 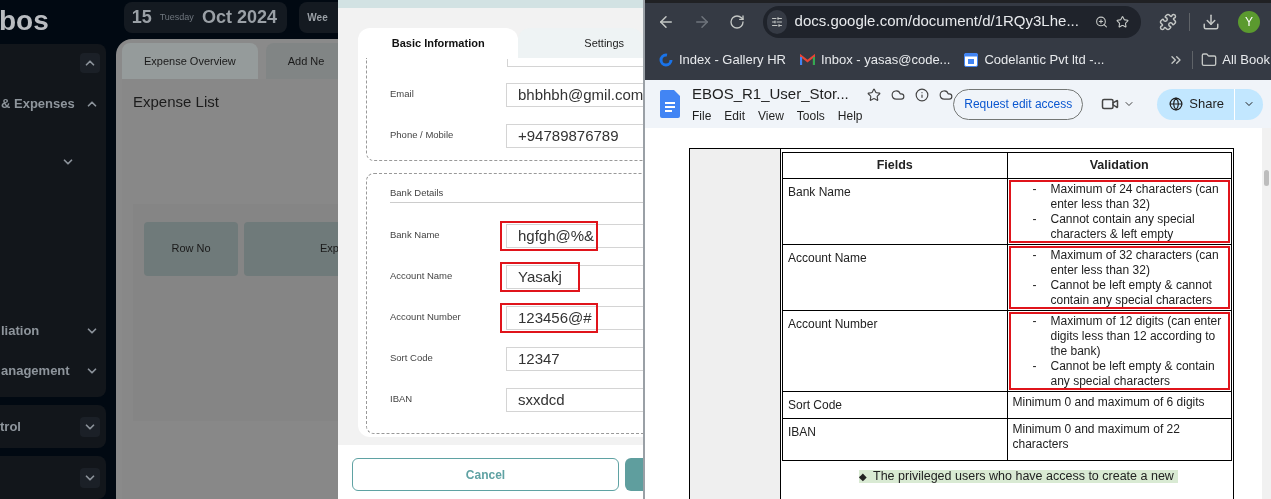 What do you see at coordinates (301, 61) in the screenshot?
I see `tab: Add Ne` at bounding box center [301, 61].